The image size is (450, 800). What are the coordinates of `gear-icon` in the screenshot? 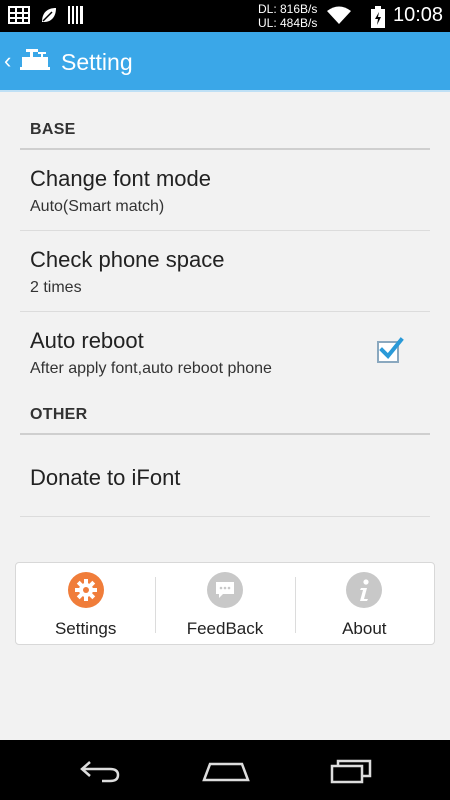 It's located at (85, 590).